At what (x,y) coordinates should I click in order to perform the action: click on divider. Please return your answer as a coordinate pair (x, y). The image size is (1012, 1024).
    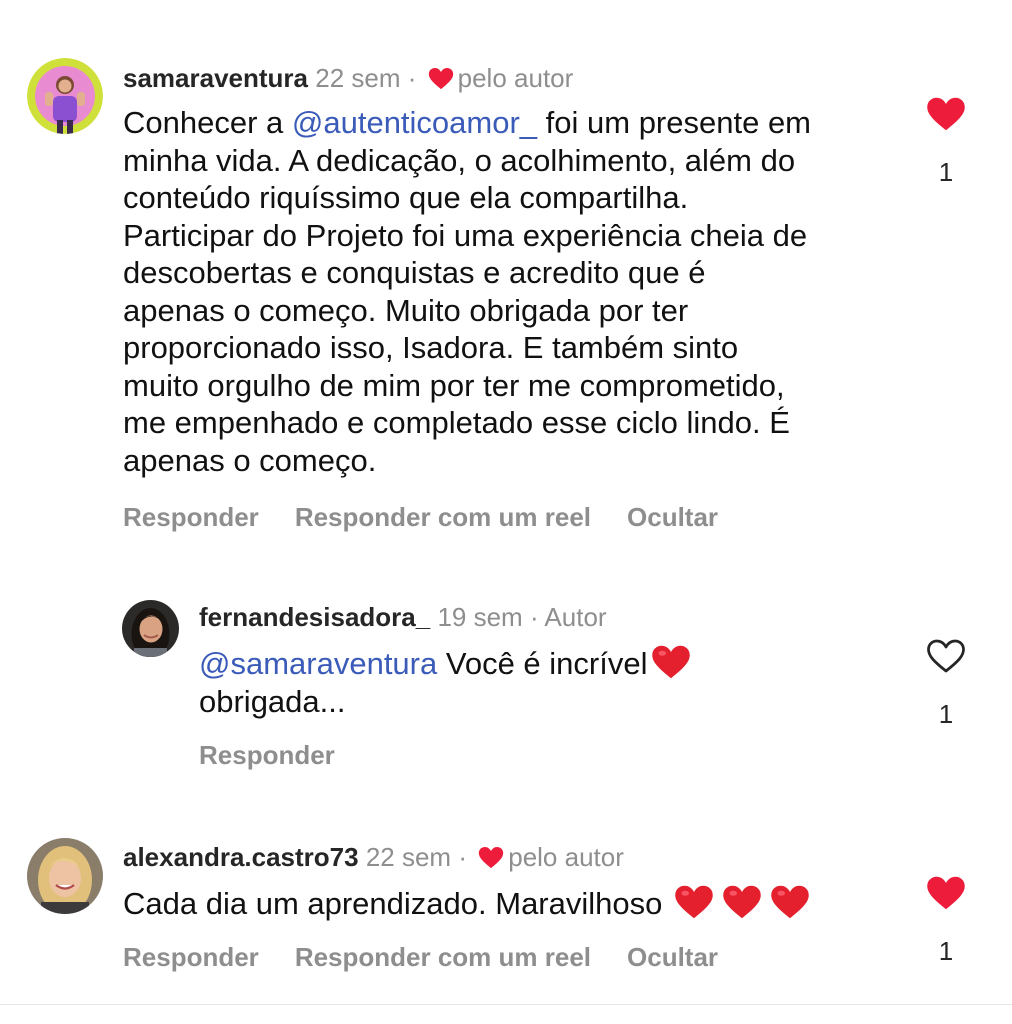
    Looking at the image, I should click on (506, 1004).